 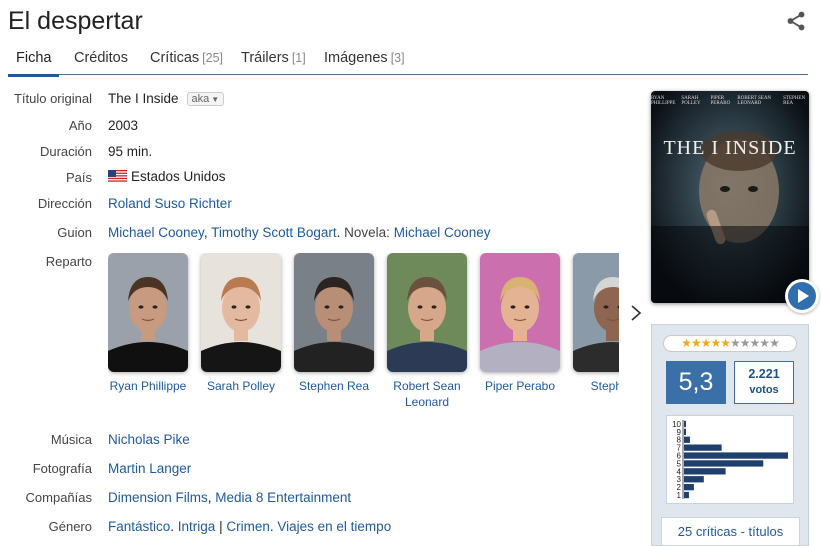 I want to click on music-link: Nicholas Pike, so click(x=149, y=439).